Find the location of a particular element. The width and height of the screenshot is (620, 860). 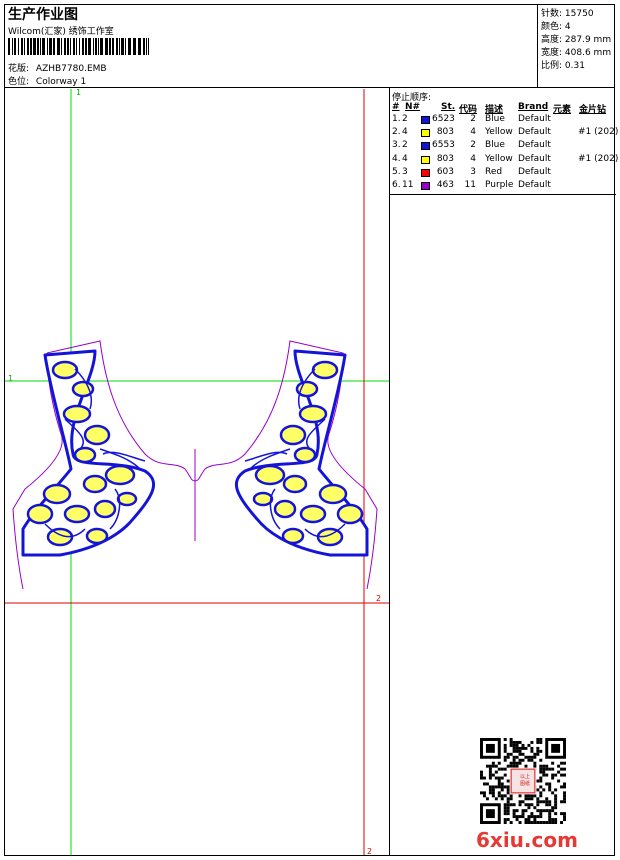

guide-label-h2: 2 is located at coordinates (379, 598).